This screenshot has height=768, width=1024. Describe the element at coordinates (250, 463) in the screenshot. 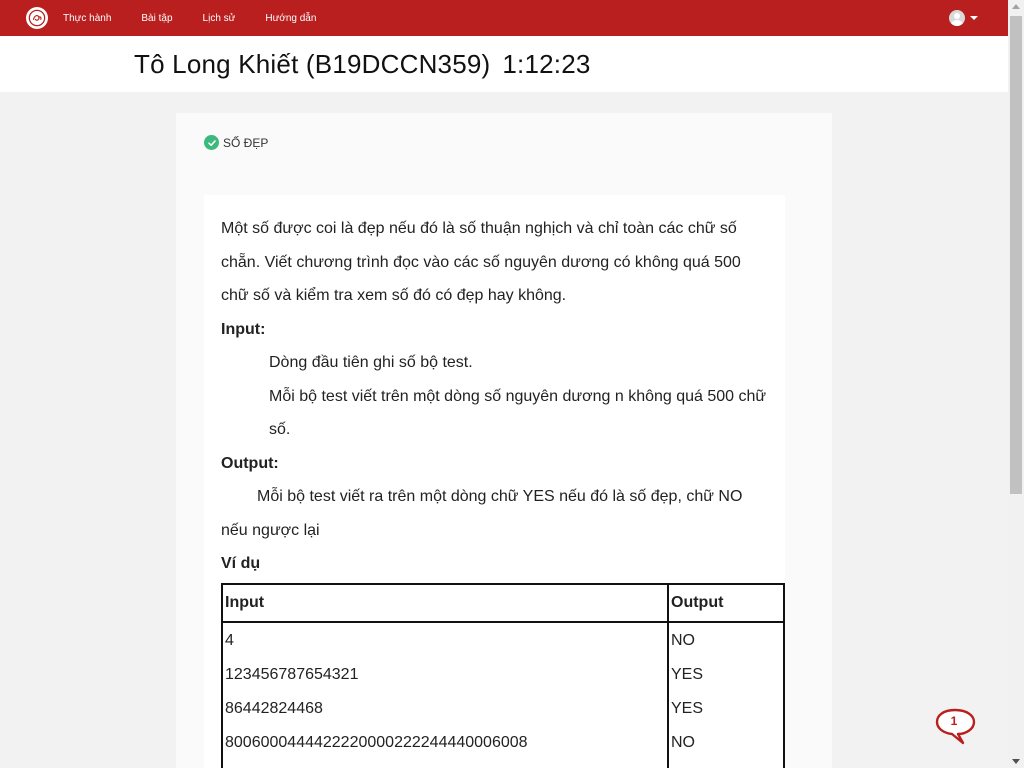

I see `output-heading: Output:` at that location.